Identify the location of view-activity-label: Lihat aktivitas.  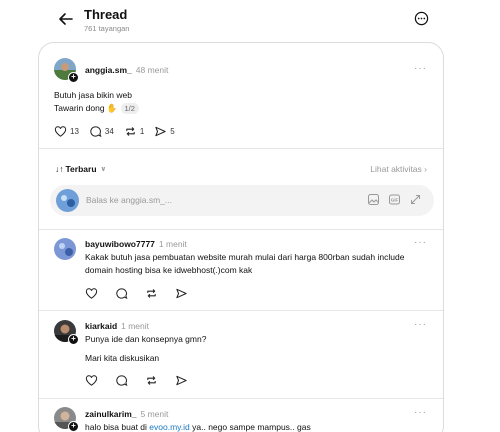
(396, 169).